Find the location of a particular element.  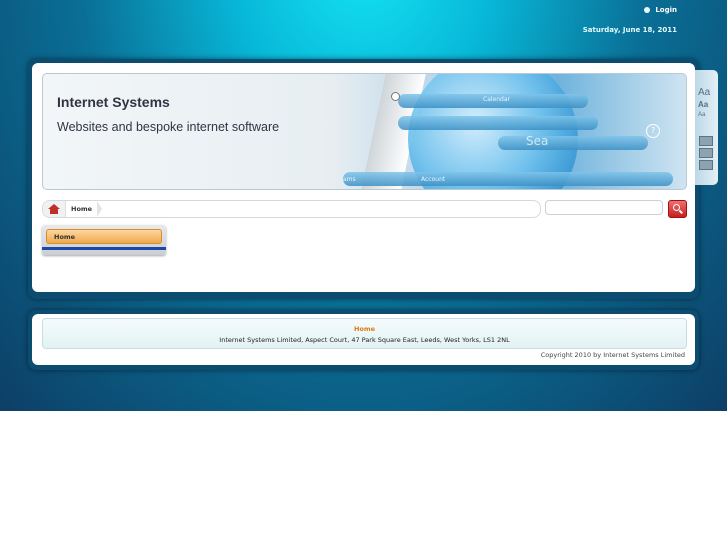

login-link: Login is located at coordinates (660, 10).